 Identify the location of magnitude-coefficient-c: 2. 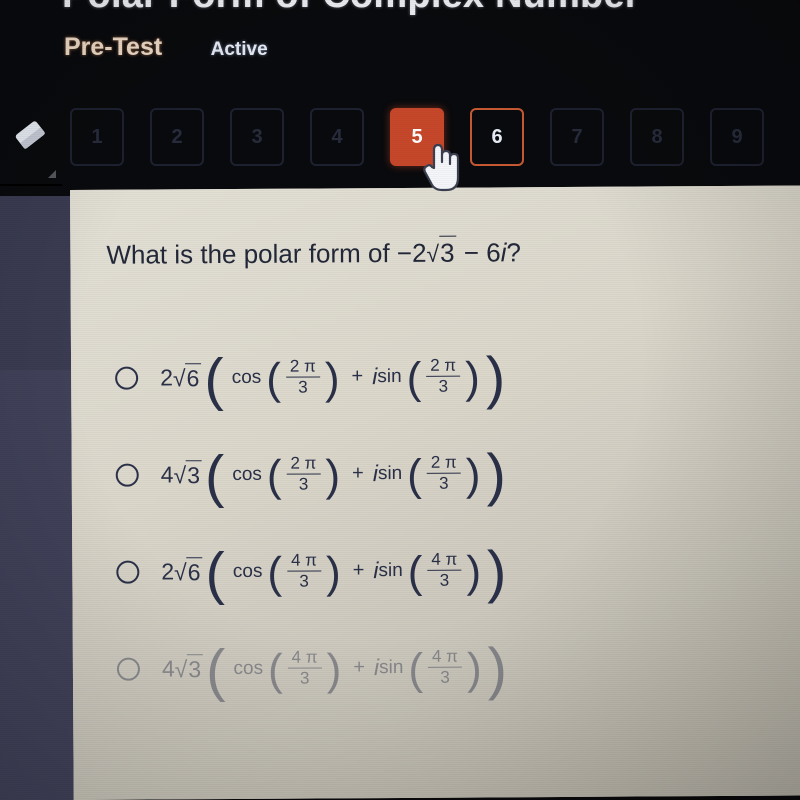
(168, 571).